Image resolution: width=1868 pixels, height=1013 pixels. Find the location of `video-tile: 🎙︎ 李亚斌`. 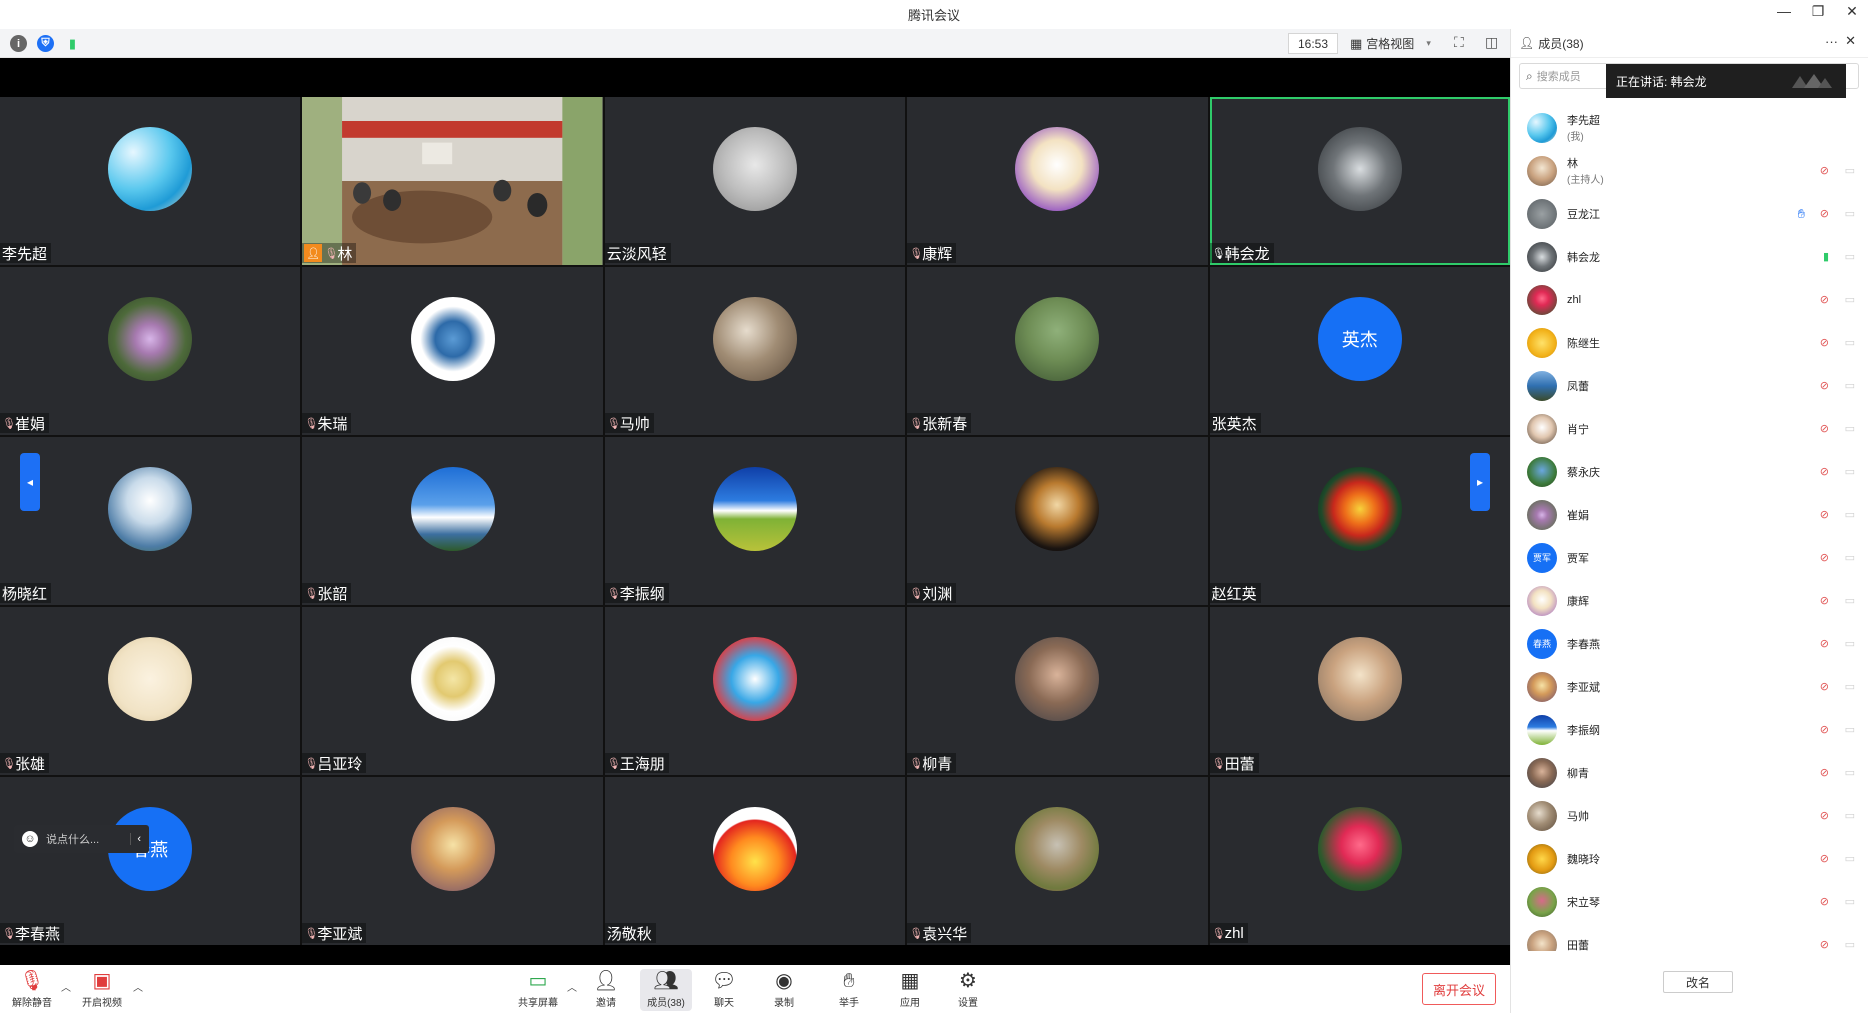

video-tile: 🎙︎ 李亚斌 is located at coordinates (452, 861).